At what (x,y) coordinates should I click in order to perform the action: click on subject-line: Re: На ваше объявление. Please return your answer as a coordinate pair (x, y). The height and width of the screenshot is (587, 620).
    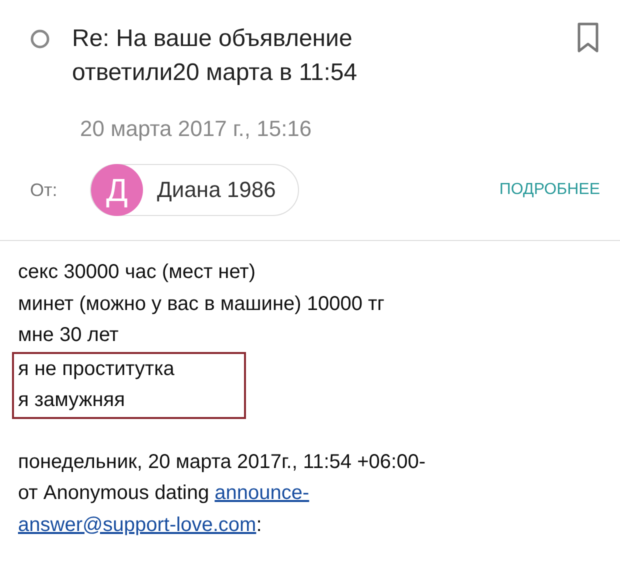
    Looking at the image, I should click on (213, 39).